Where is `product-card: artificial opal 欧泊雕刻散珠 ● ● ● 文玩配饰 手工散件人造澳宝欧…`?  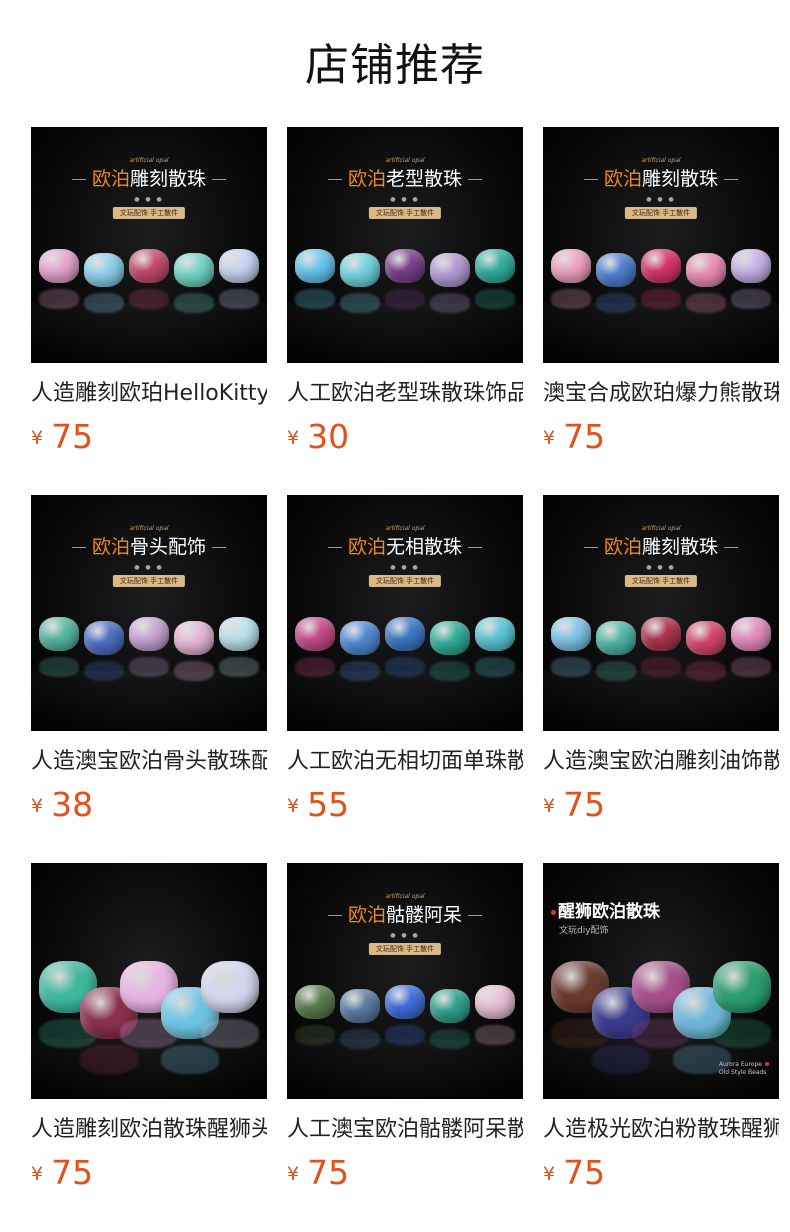
product-card: artificial opal 欧泊雕刻散珠 ● ● ● 文玩配饰 手工散件人造澳宝欧… is located at coordinates (661, 660).